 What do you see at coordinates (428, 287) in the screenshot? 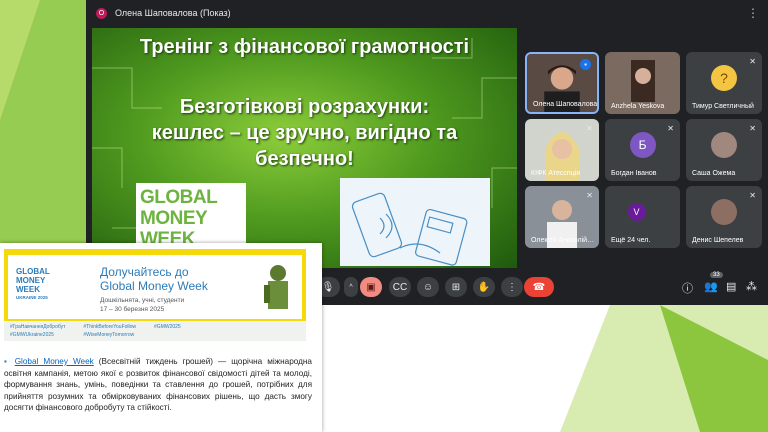
I see `emoji-button: ☺` at bounding box center [428, 287].